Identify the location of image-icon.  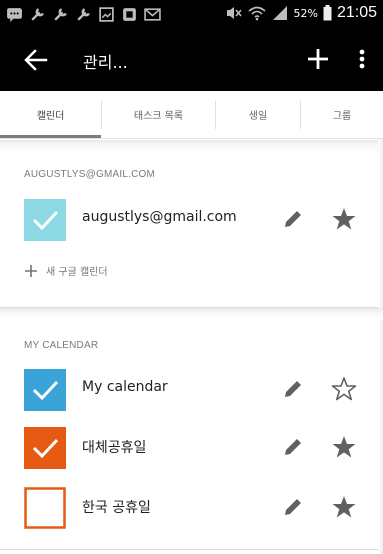
(106, 14).